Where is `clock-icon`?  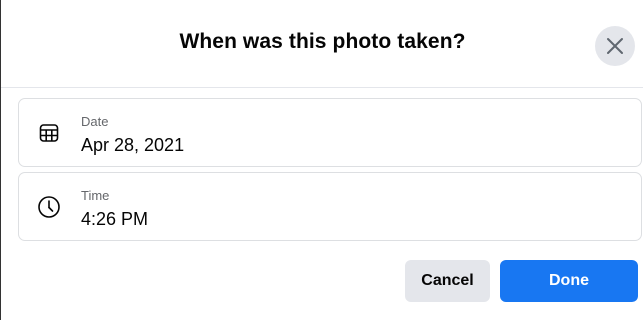
clock-icon is located at coordinates (49, 207).